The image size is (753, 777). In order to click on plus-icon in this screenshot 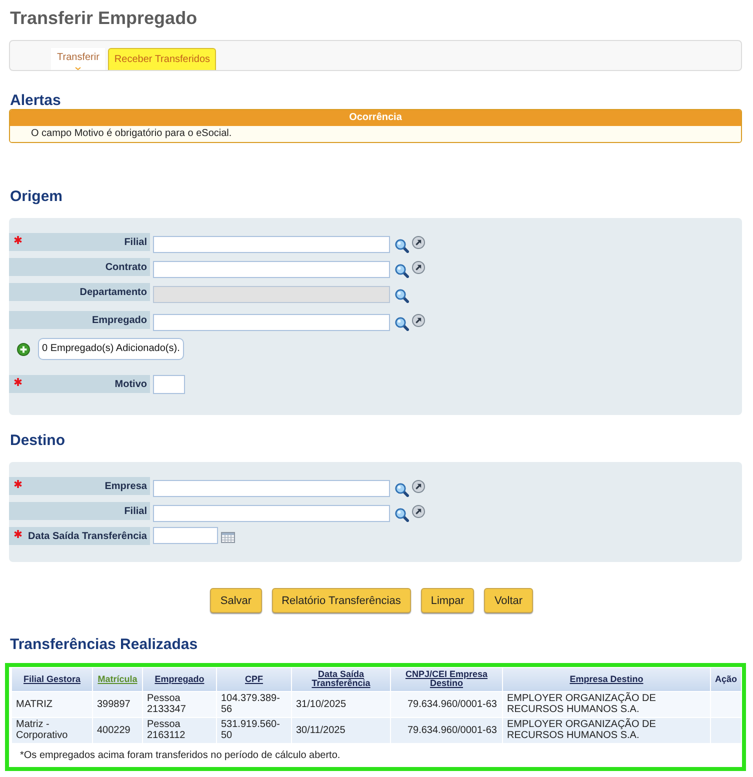, I will do `click(23, 349)`.